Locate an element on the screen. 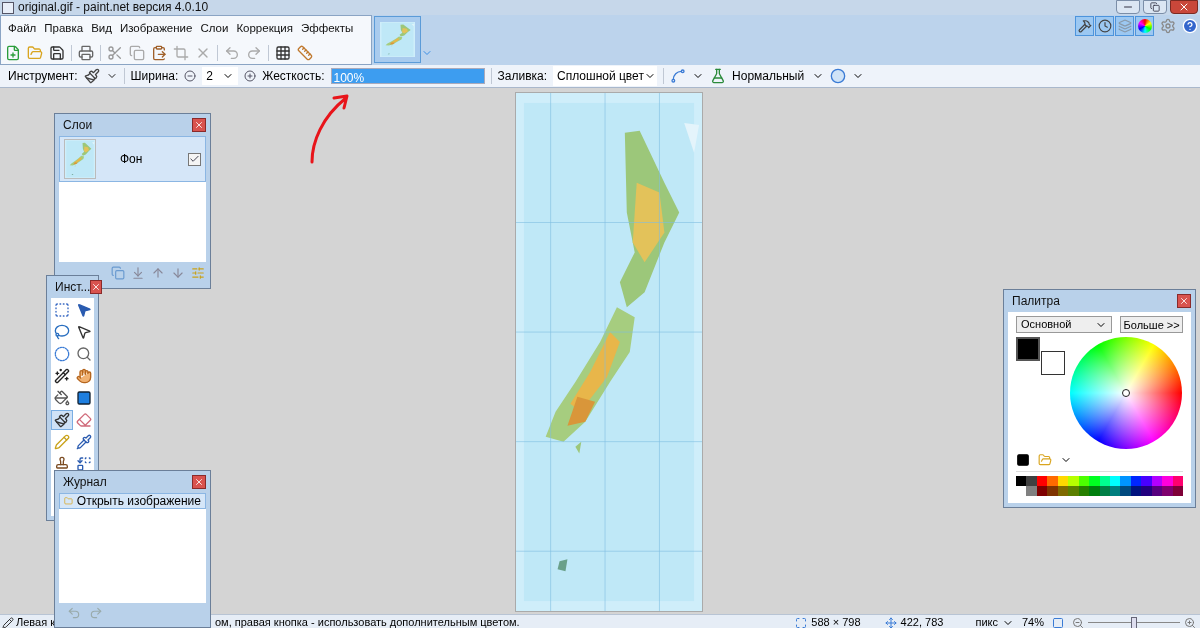 Image resolution: width=1200 pixels, height=628 pixels. new-file-icon is located at coordinates (13, 53).